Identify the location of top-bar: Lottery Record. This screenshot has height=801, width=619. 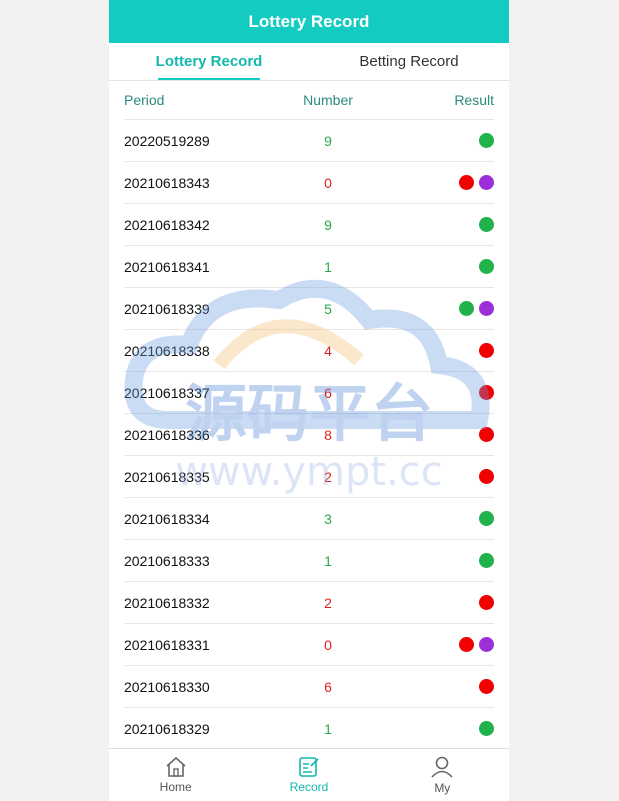
(309, 21).